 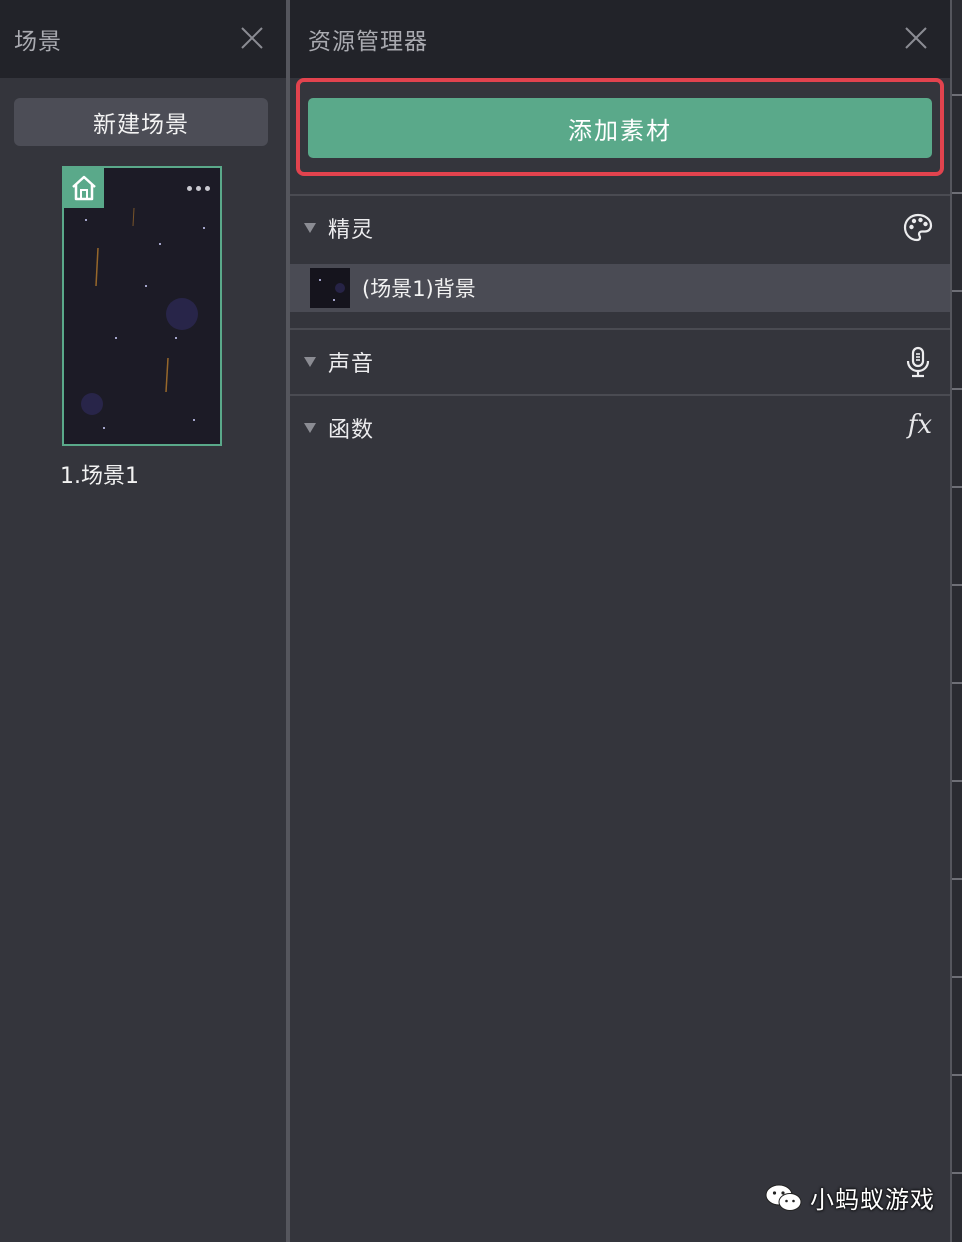 I want to click on scene-thumbnail-art, so click(x=143, y=318).